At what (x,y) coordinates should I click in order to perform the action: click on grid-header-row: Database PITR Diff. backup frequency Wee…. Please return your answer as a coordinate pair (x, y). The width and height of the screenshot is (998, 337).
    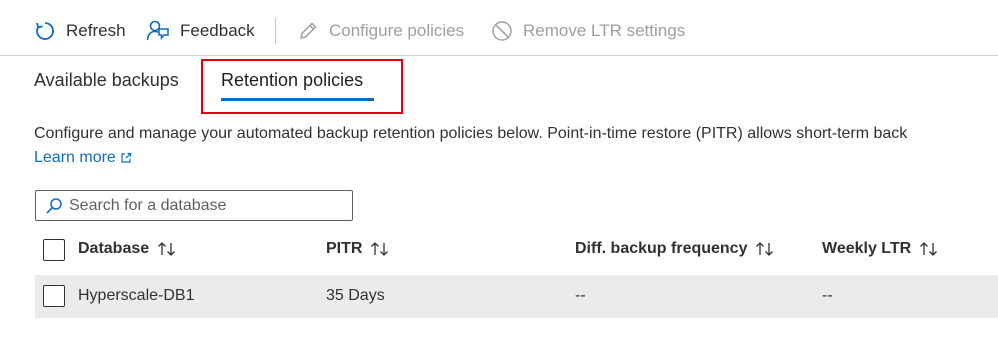
    Looking at the image, I should click on (516, 251).